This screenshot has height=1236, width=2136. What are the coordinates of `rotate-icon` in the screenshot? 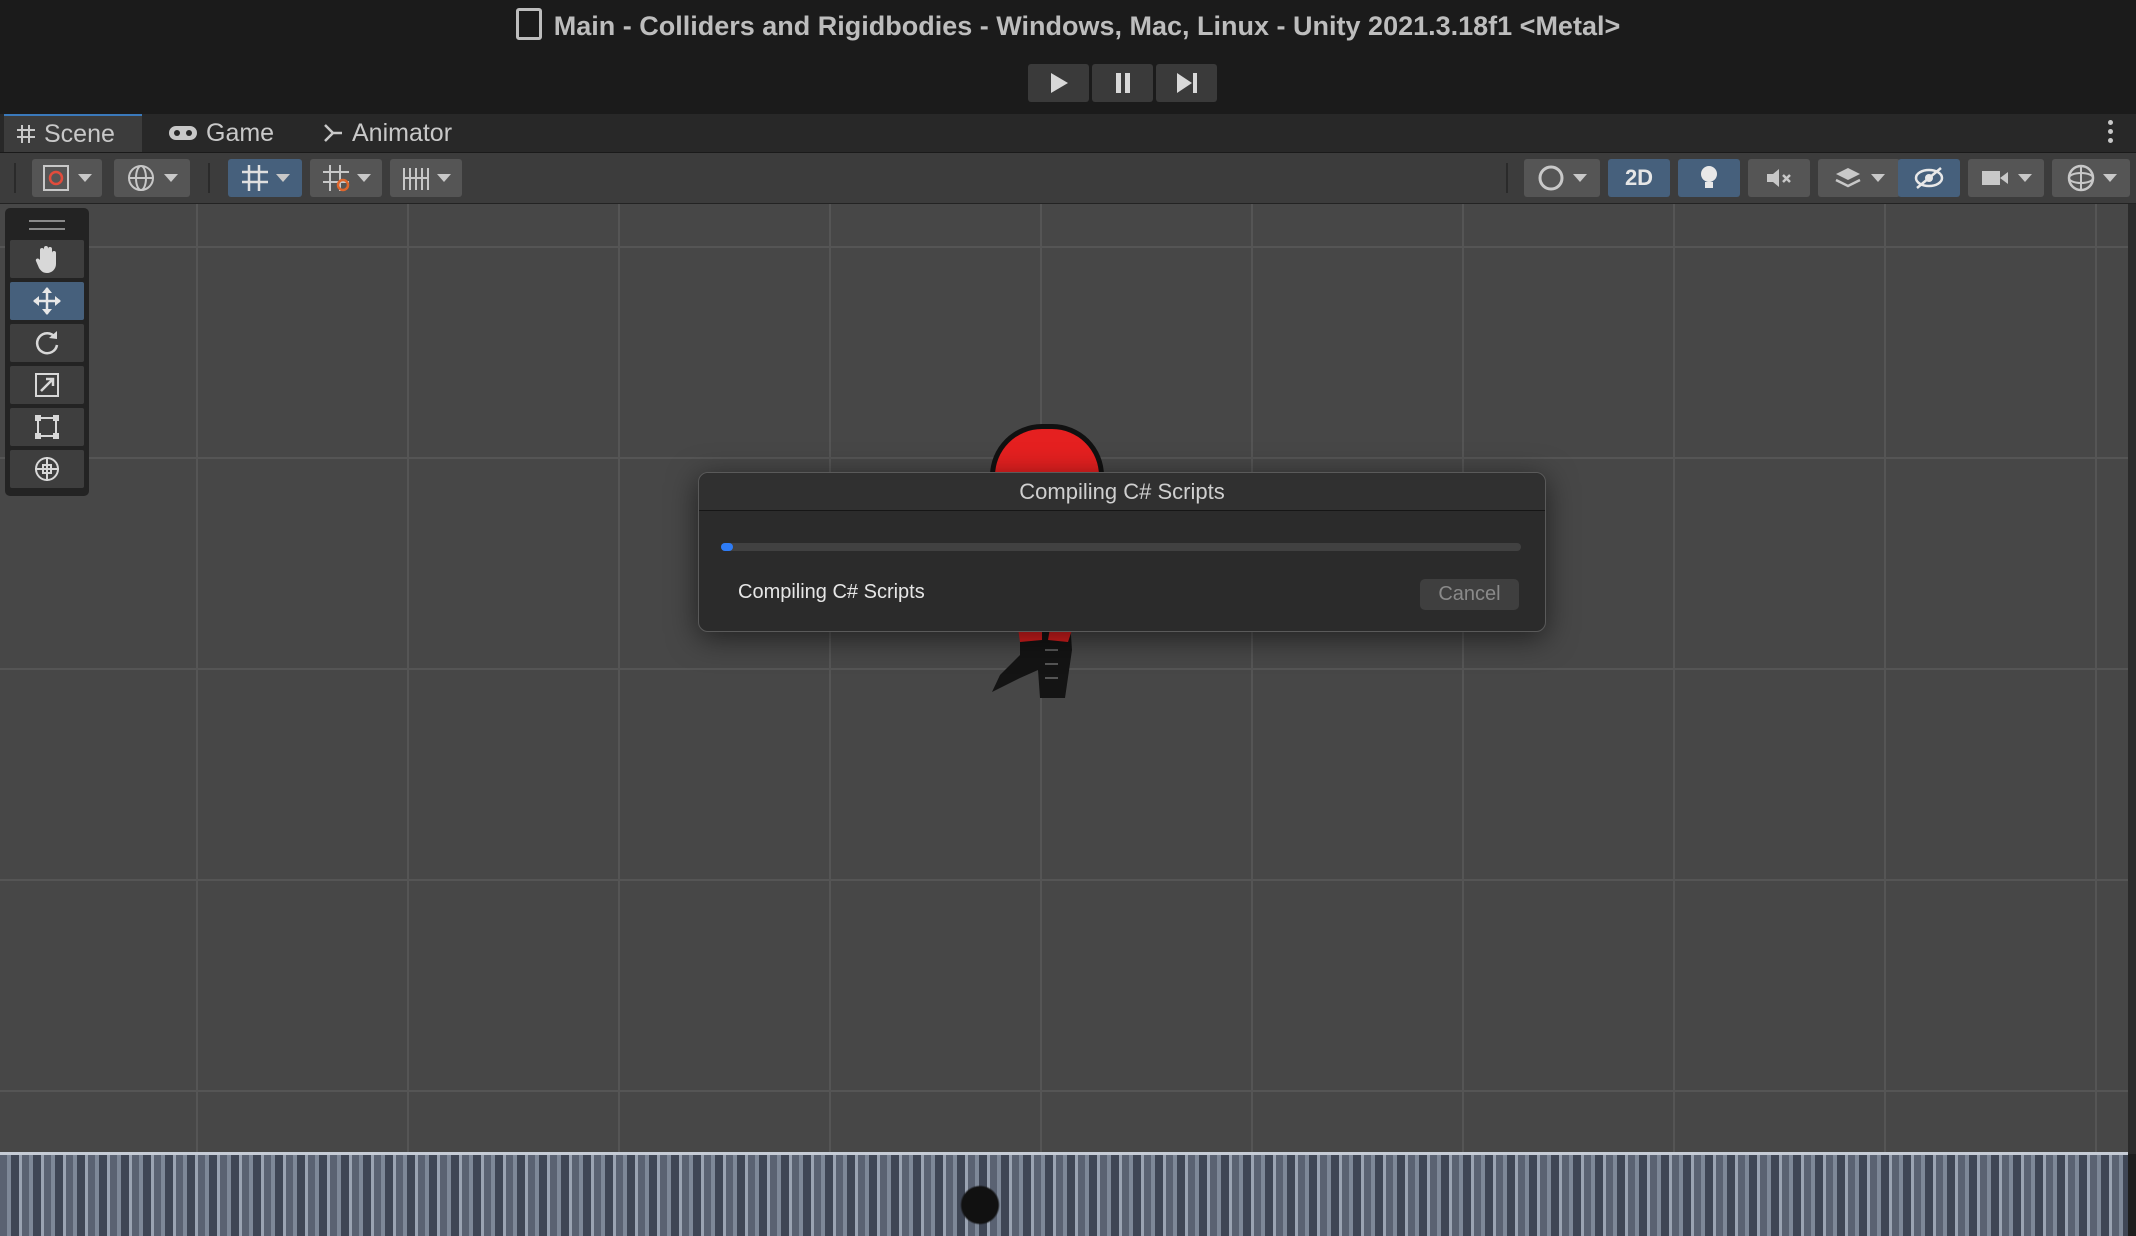 It's located at (47, 343).